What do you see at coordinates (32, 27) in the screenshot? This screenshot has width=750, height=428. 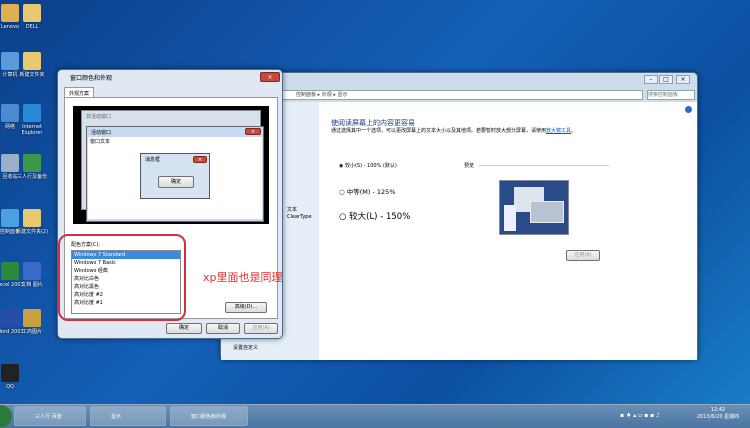 I see `desktop-icon-label: DELL` at bounding box center [32, 27].